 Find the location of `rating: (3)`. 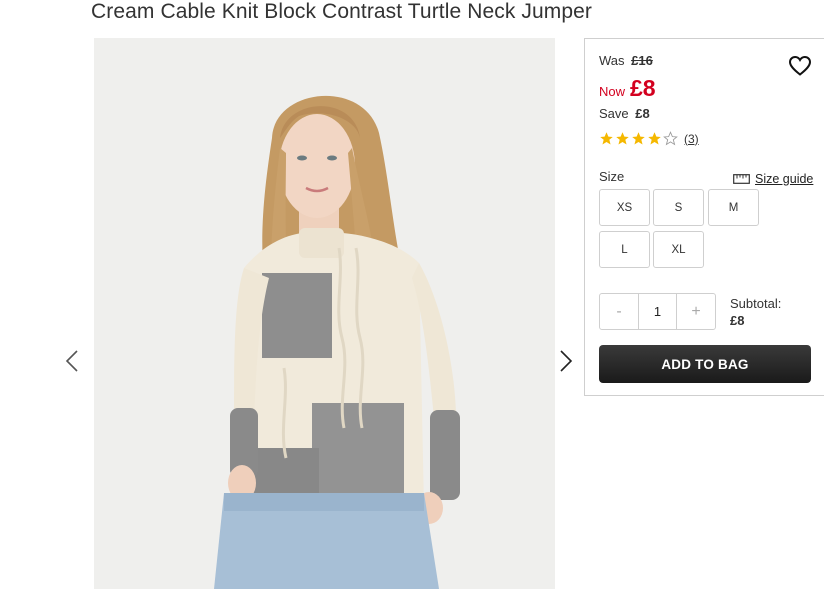

rating: (3) is located at coordinates (649, 138).